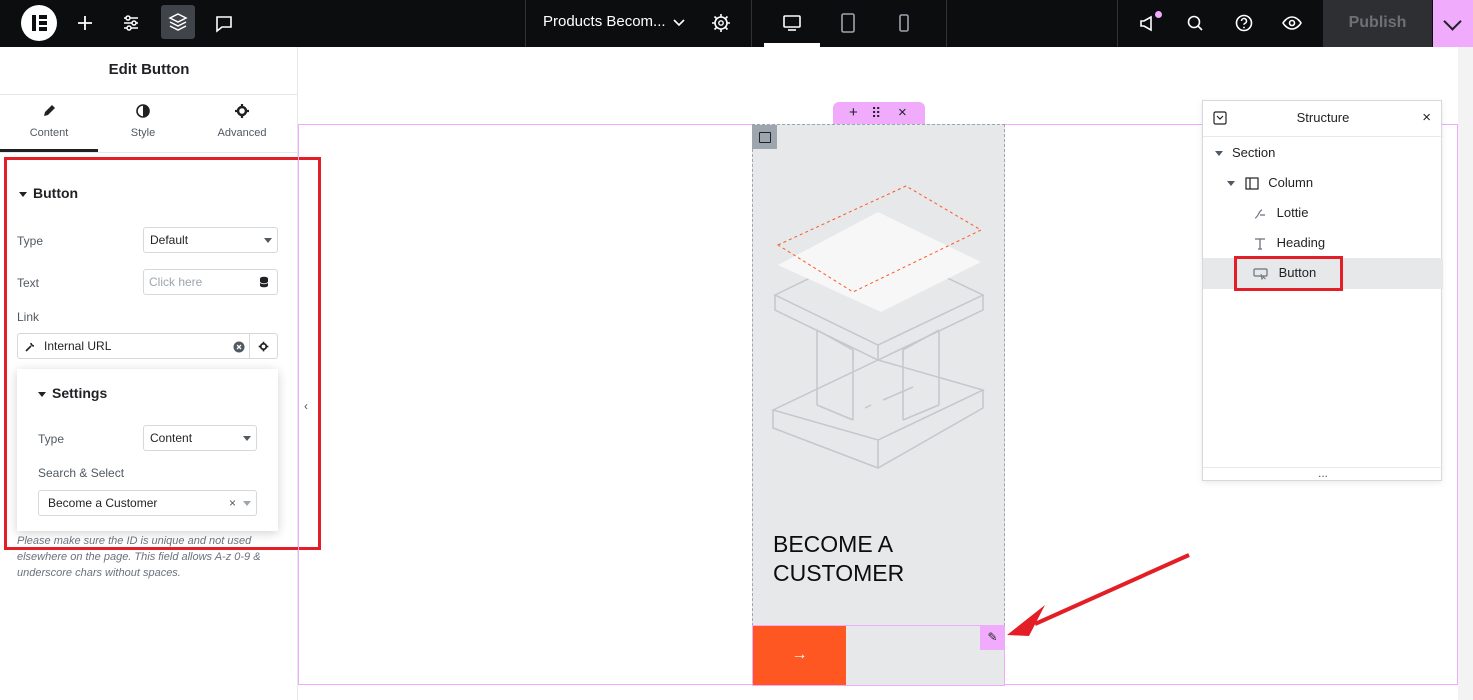 The image size is (1473, 700). What do you see at coordinates (85, 23) in the screenshot?
I see `add-icon` at bounding box center [85, 23].